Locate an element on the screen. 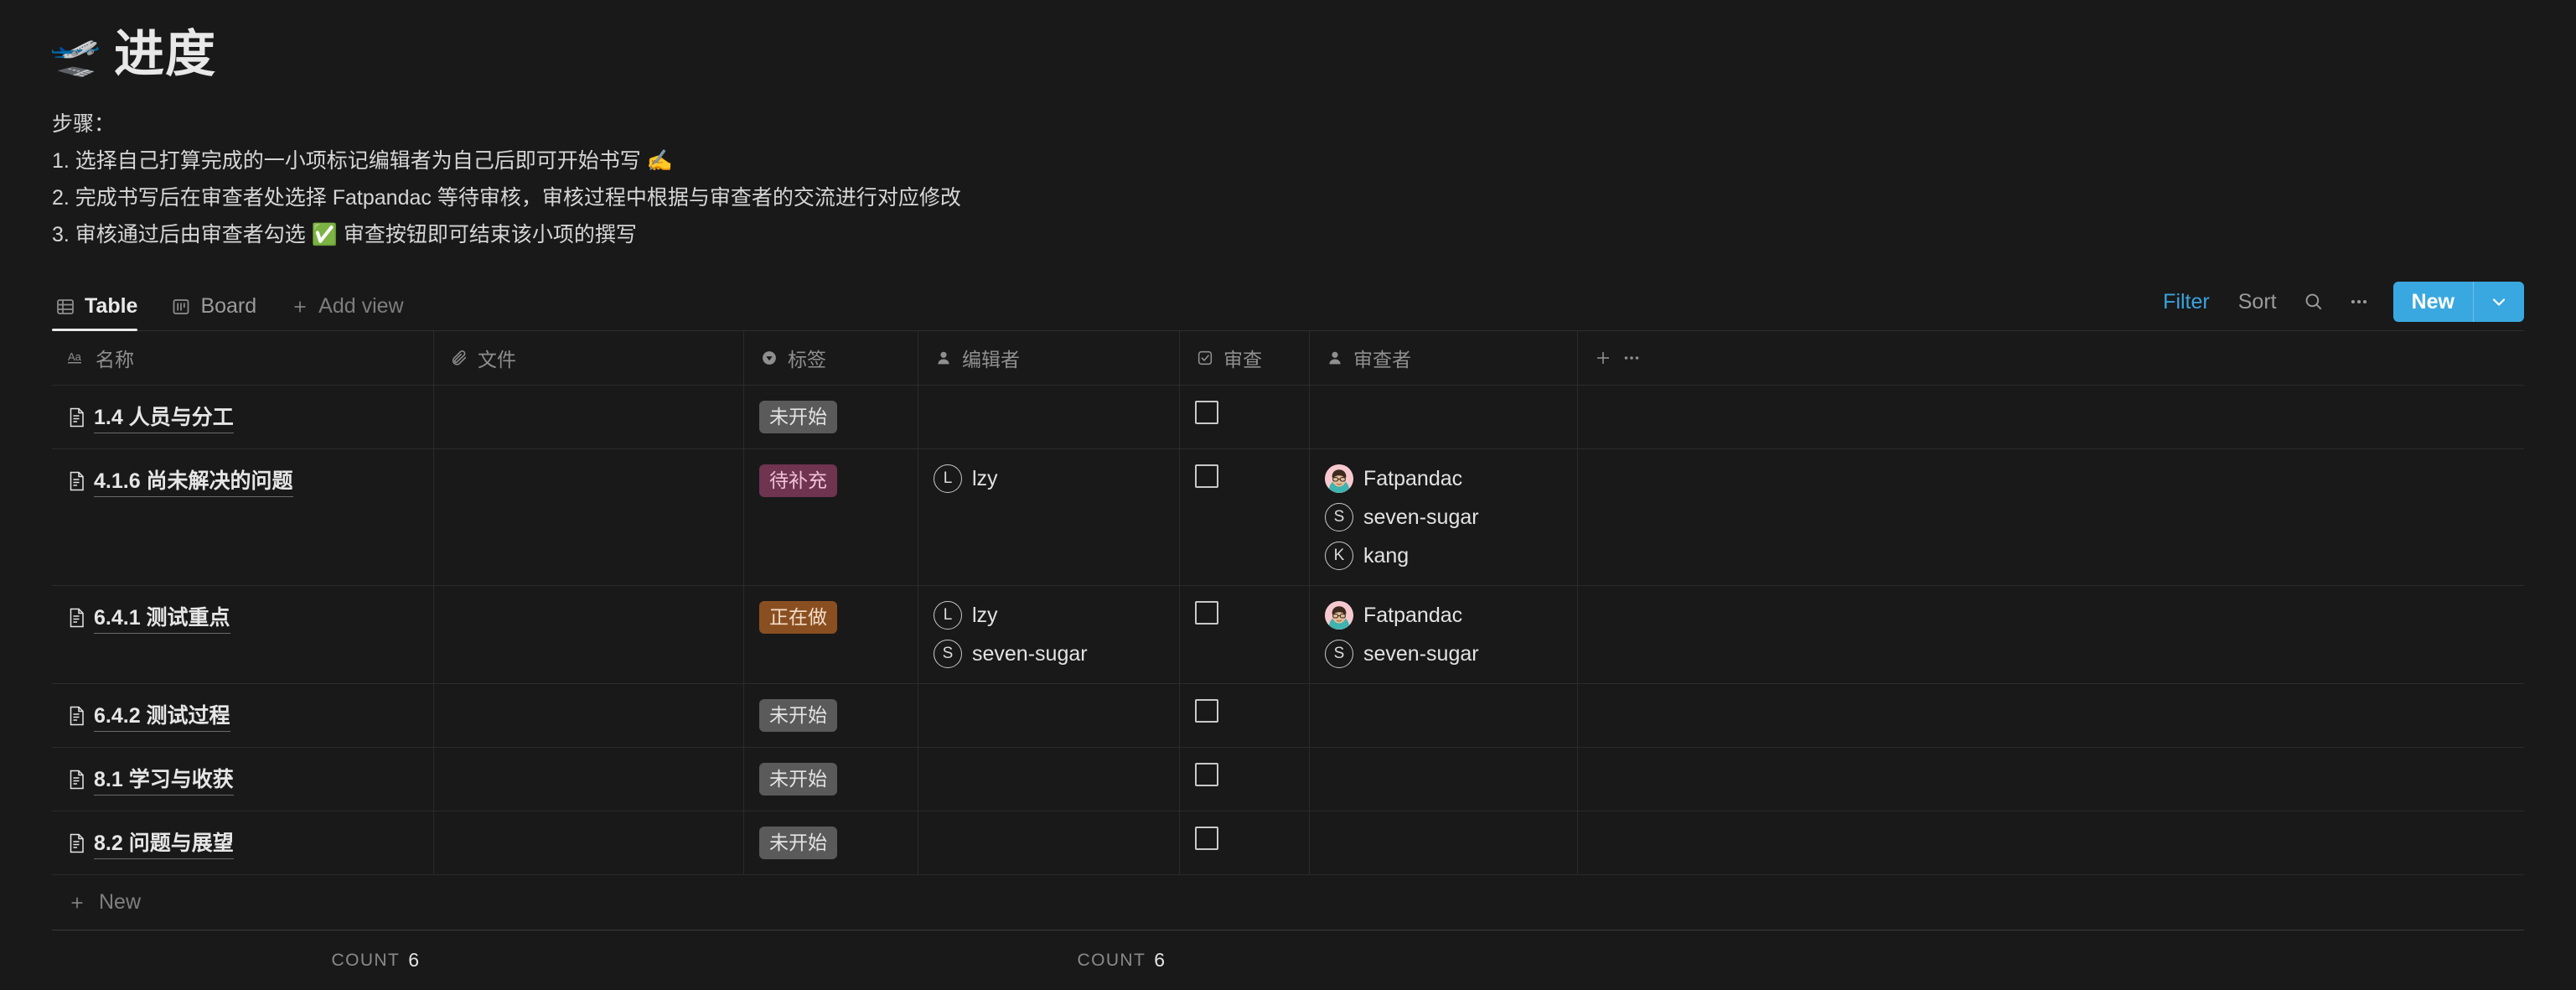 The width and height of the screenshot is (2576, 990). row-title: 8.2 问题与展望 is located at coordinates (242, 843).